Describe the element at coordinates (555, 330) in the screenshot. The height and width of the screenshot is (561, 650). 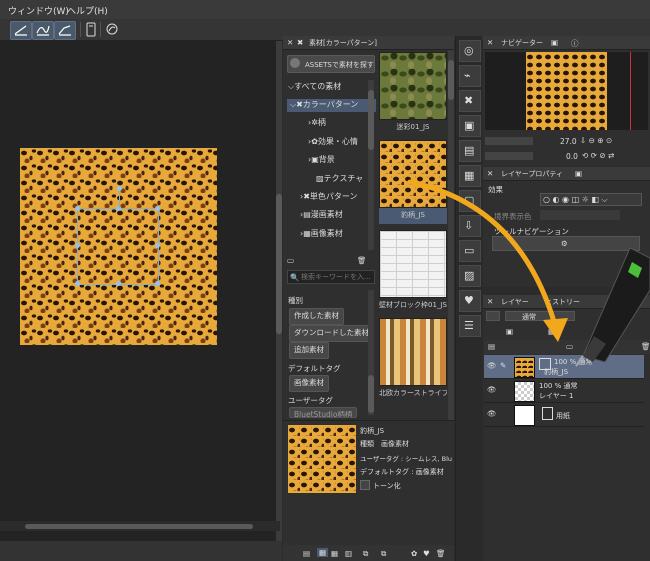
I see `drag-arrow-head` at that location.